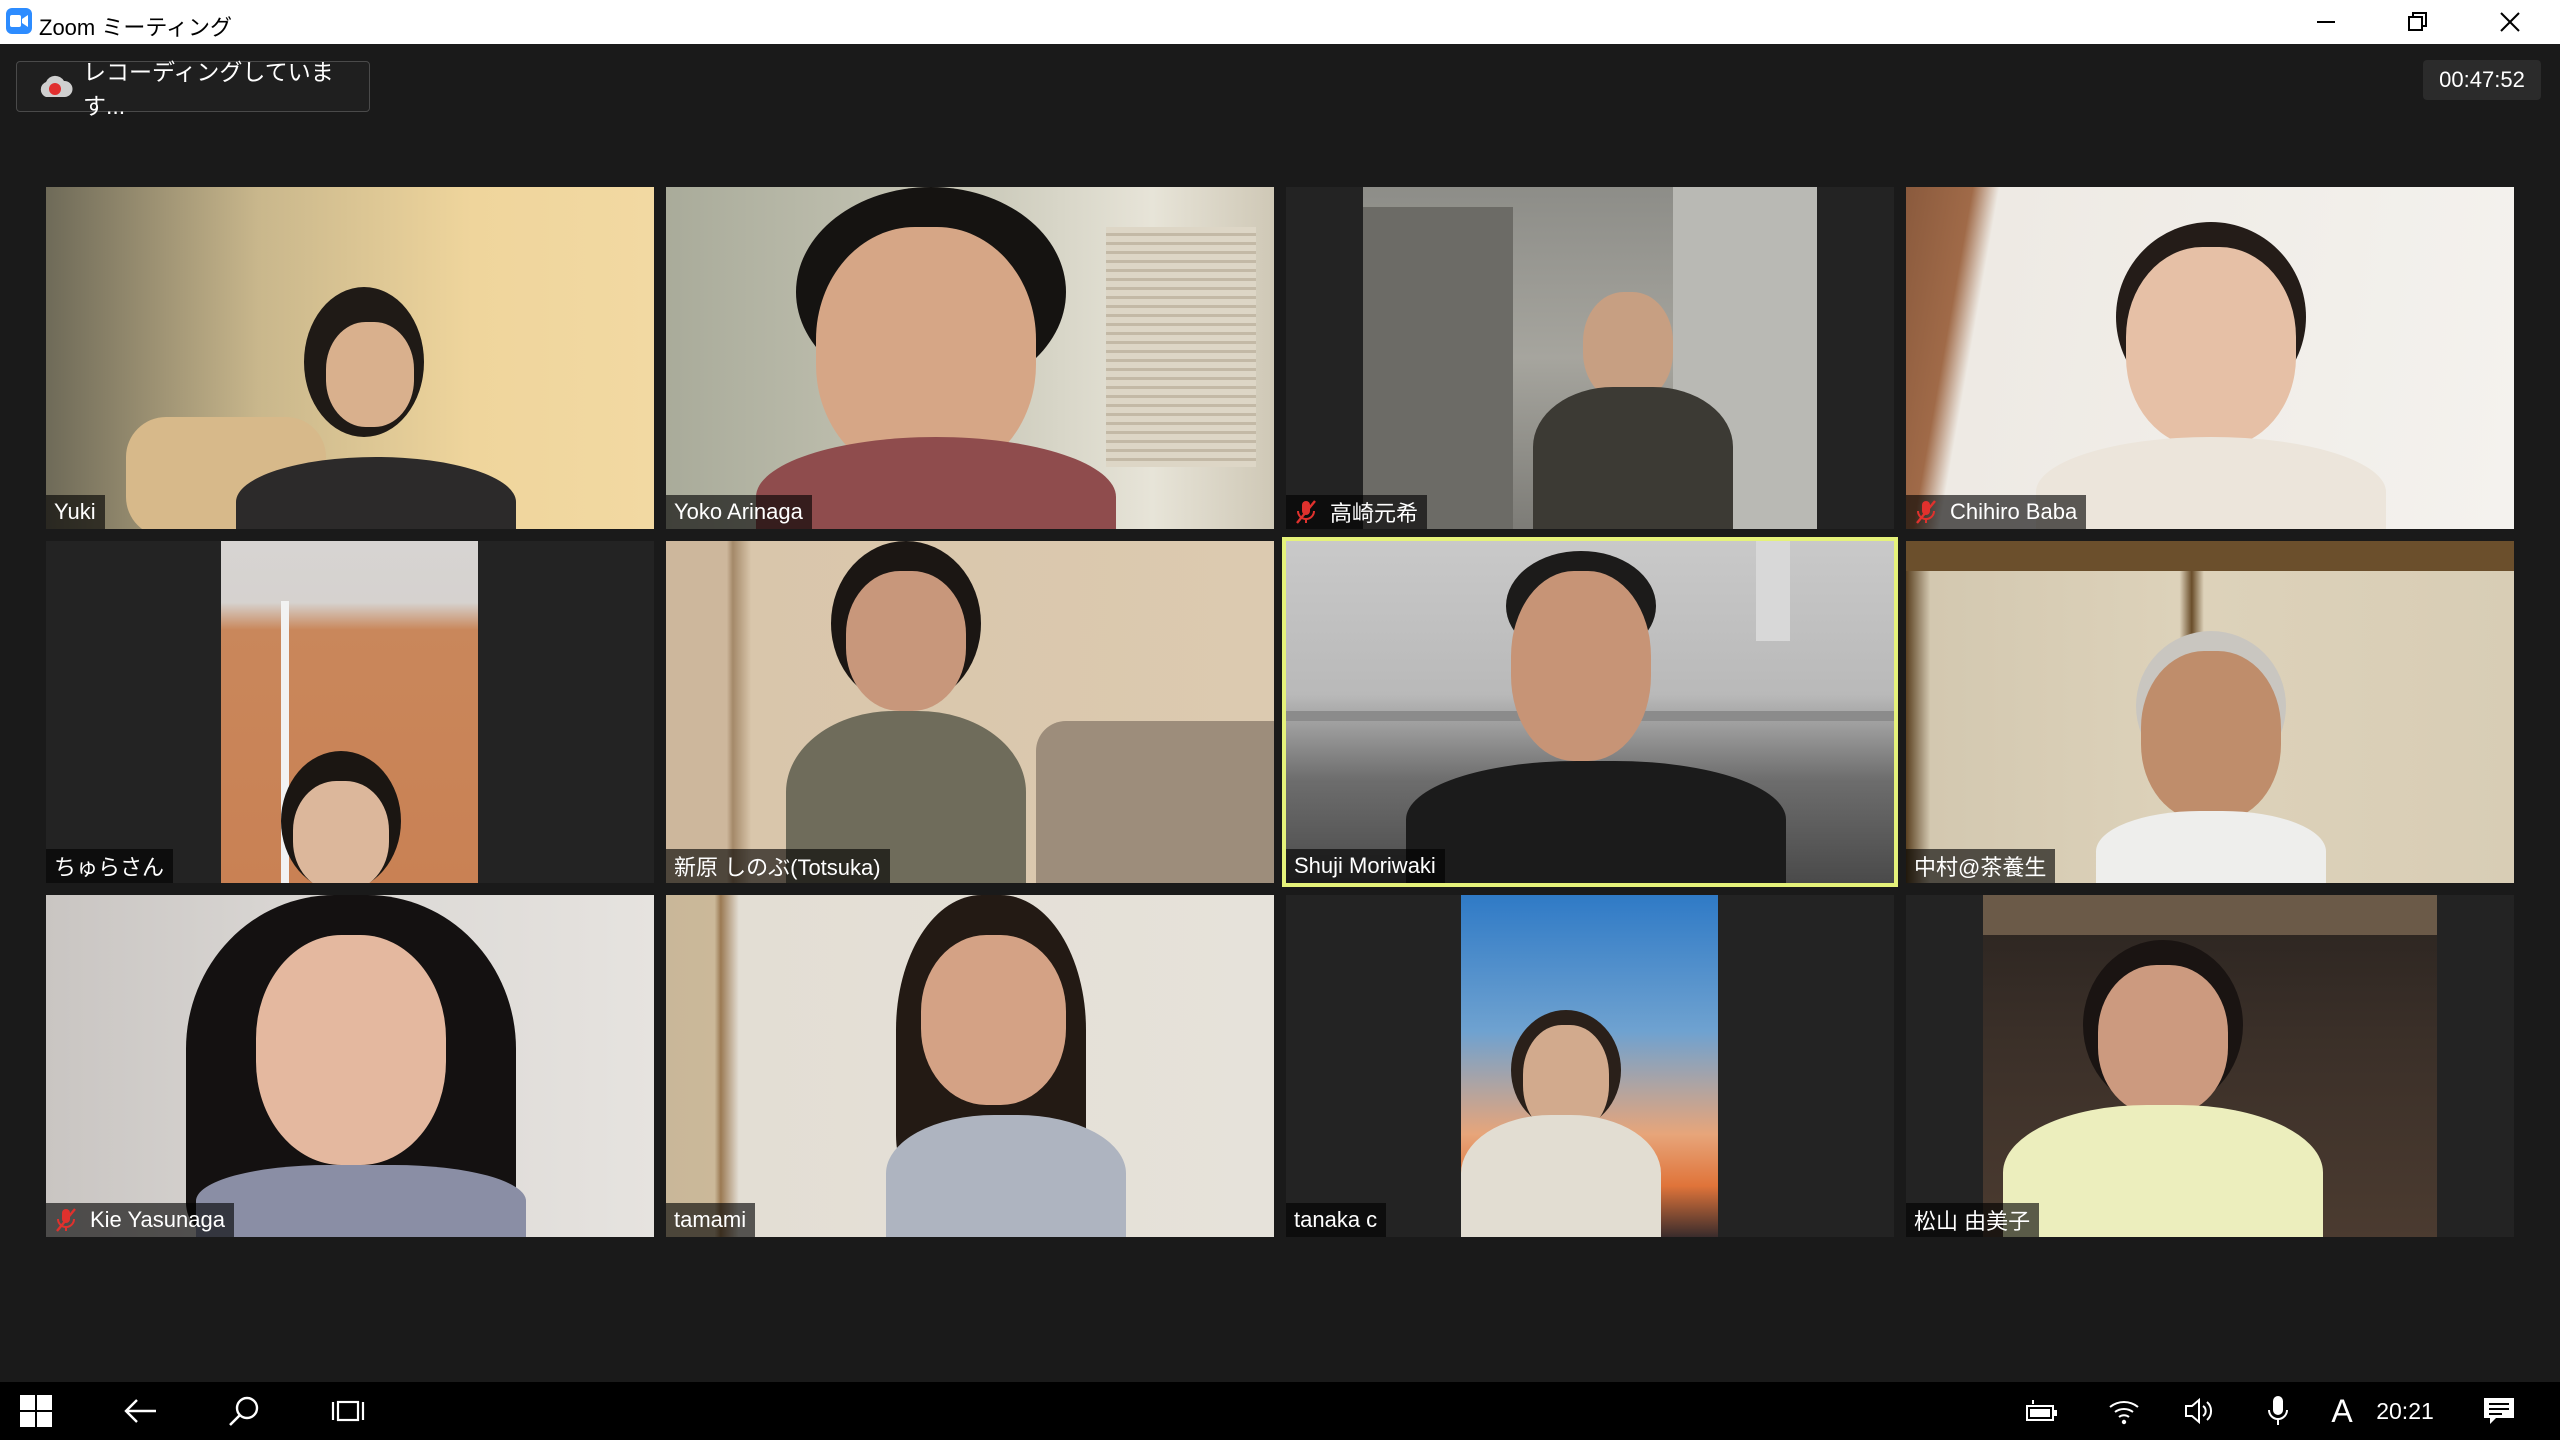 The height and width of the screenshot is (1440, 2560). I want to click on participant-name-label: 新原 しのぶ(Totsuka), so click(778, 866).